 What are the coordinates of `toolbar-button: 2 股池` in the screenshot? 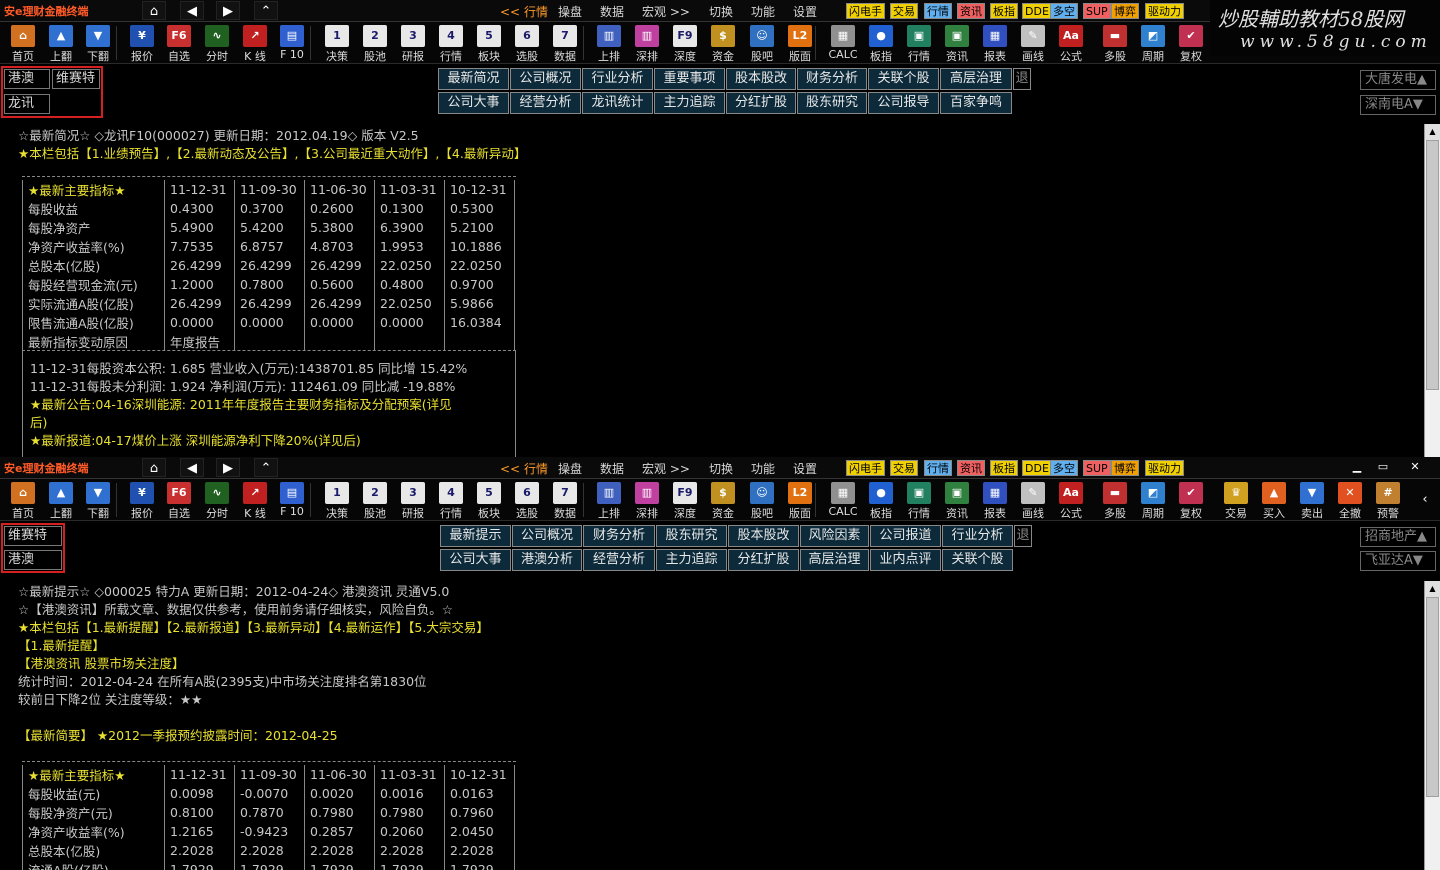 It's located at (375, 43).